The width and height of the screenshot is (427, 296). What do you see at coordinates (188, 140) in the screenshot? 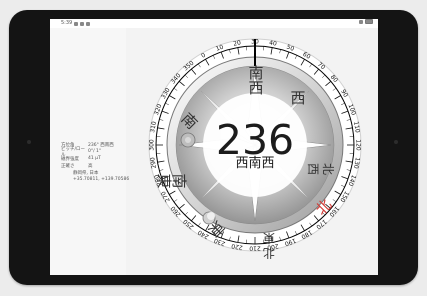
I see `sun-icon` at bounding box center [188, 140].